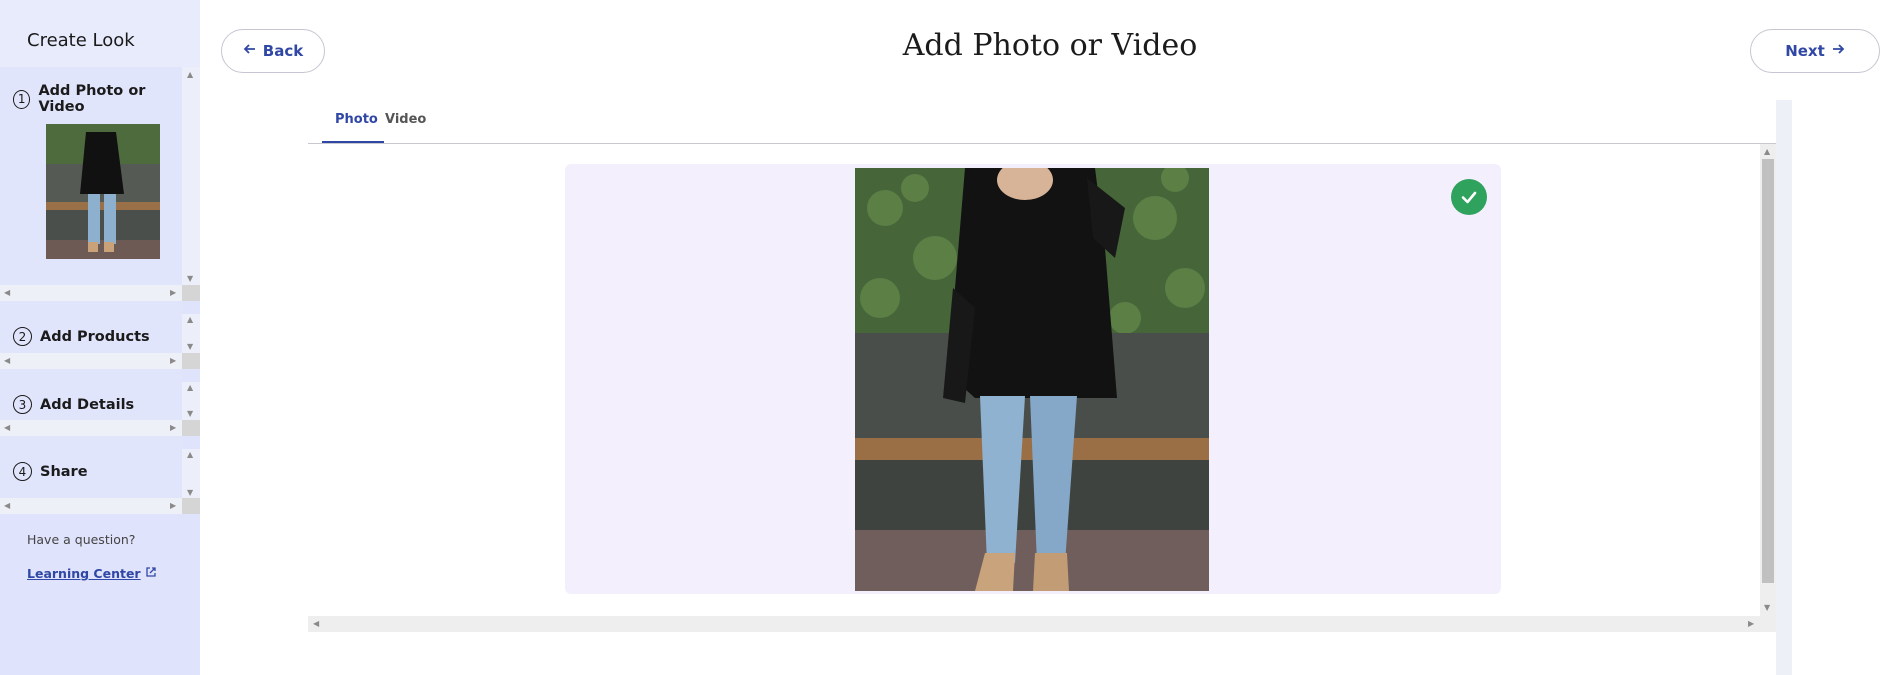  I want to click on panel-side-strip, so click(1784, 387).